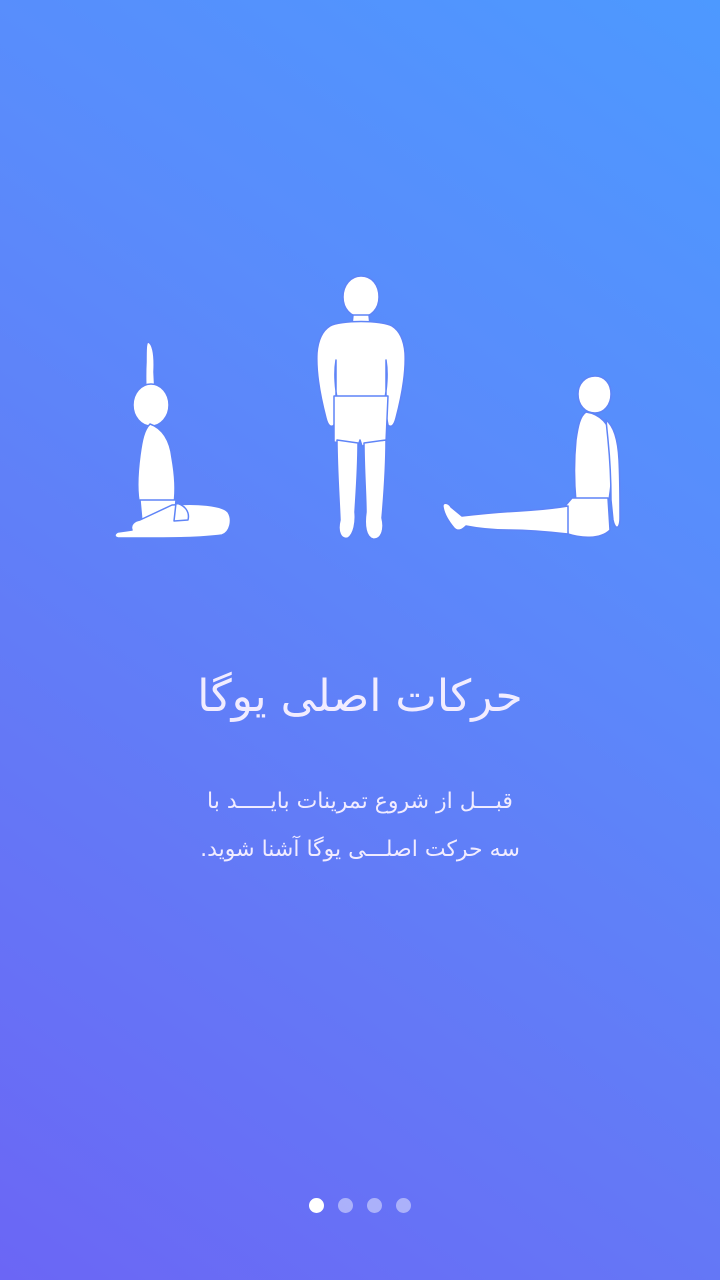  I want to click on description-line-1: قبـــل از شروع تمرینات بایـــــد با, so click(360, 801).